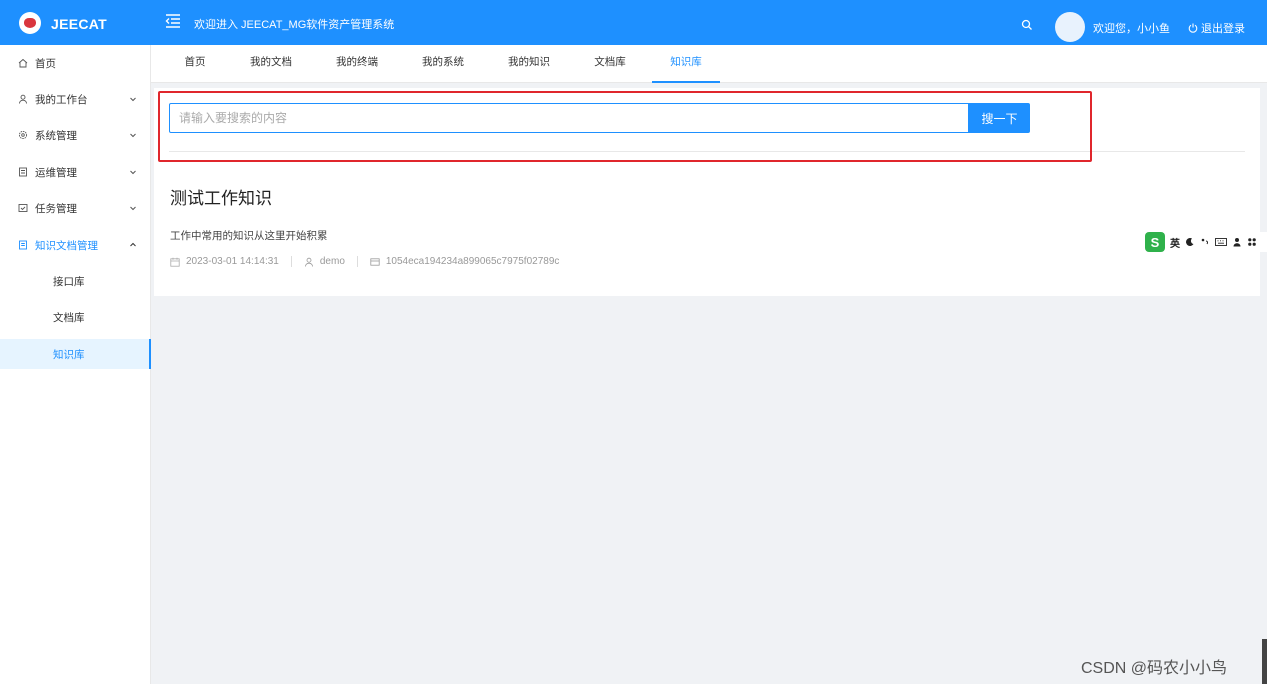 The height and width of the screenshot is (684, 1267). I want to click on punctuation-icon, so click(1205, 242).